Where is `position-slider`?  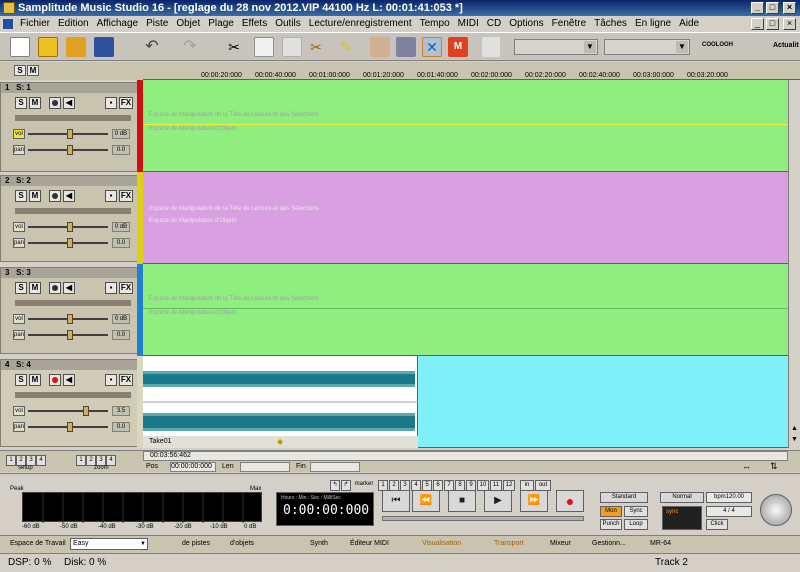
position-slider is located at coordinates (483, 518).